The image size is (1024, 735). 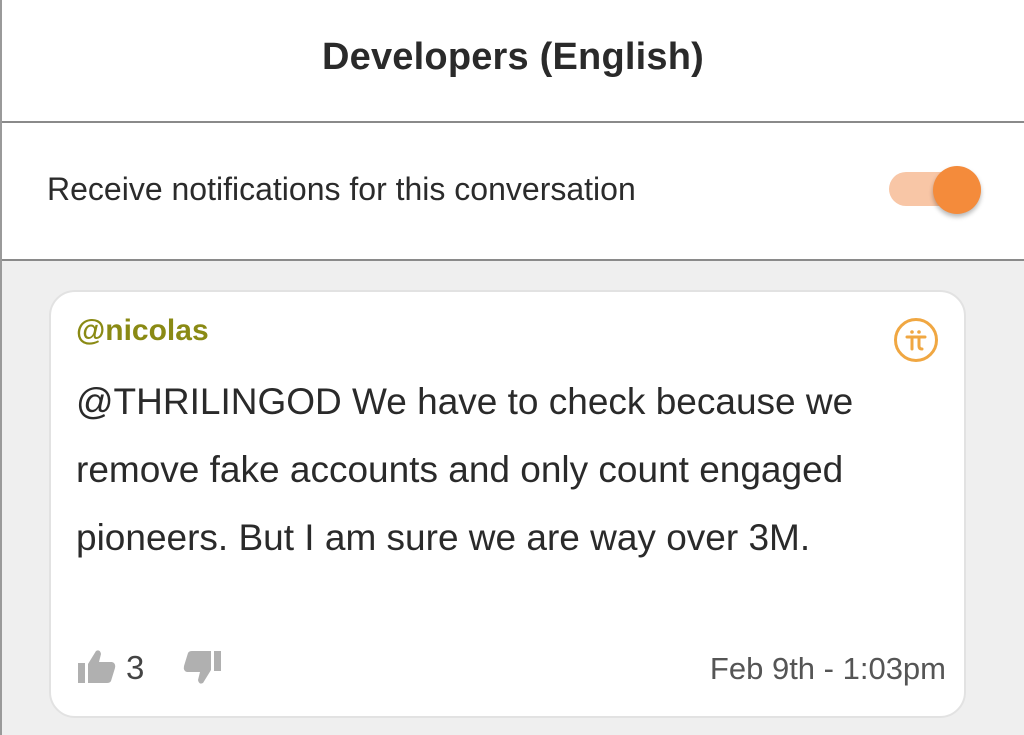 What do you see at coordinates (957, 190) in the screenshot?
I see `toggle-knob` at bounding box center [957, 190].